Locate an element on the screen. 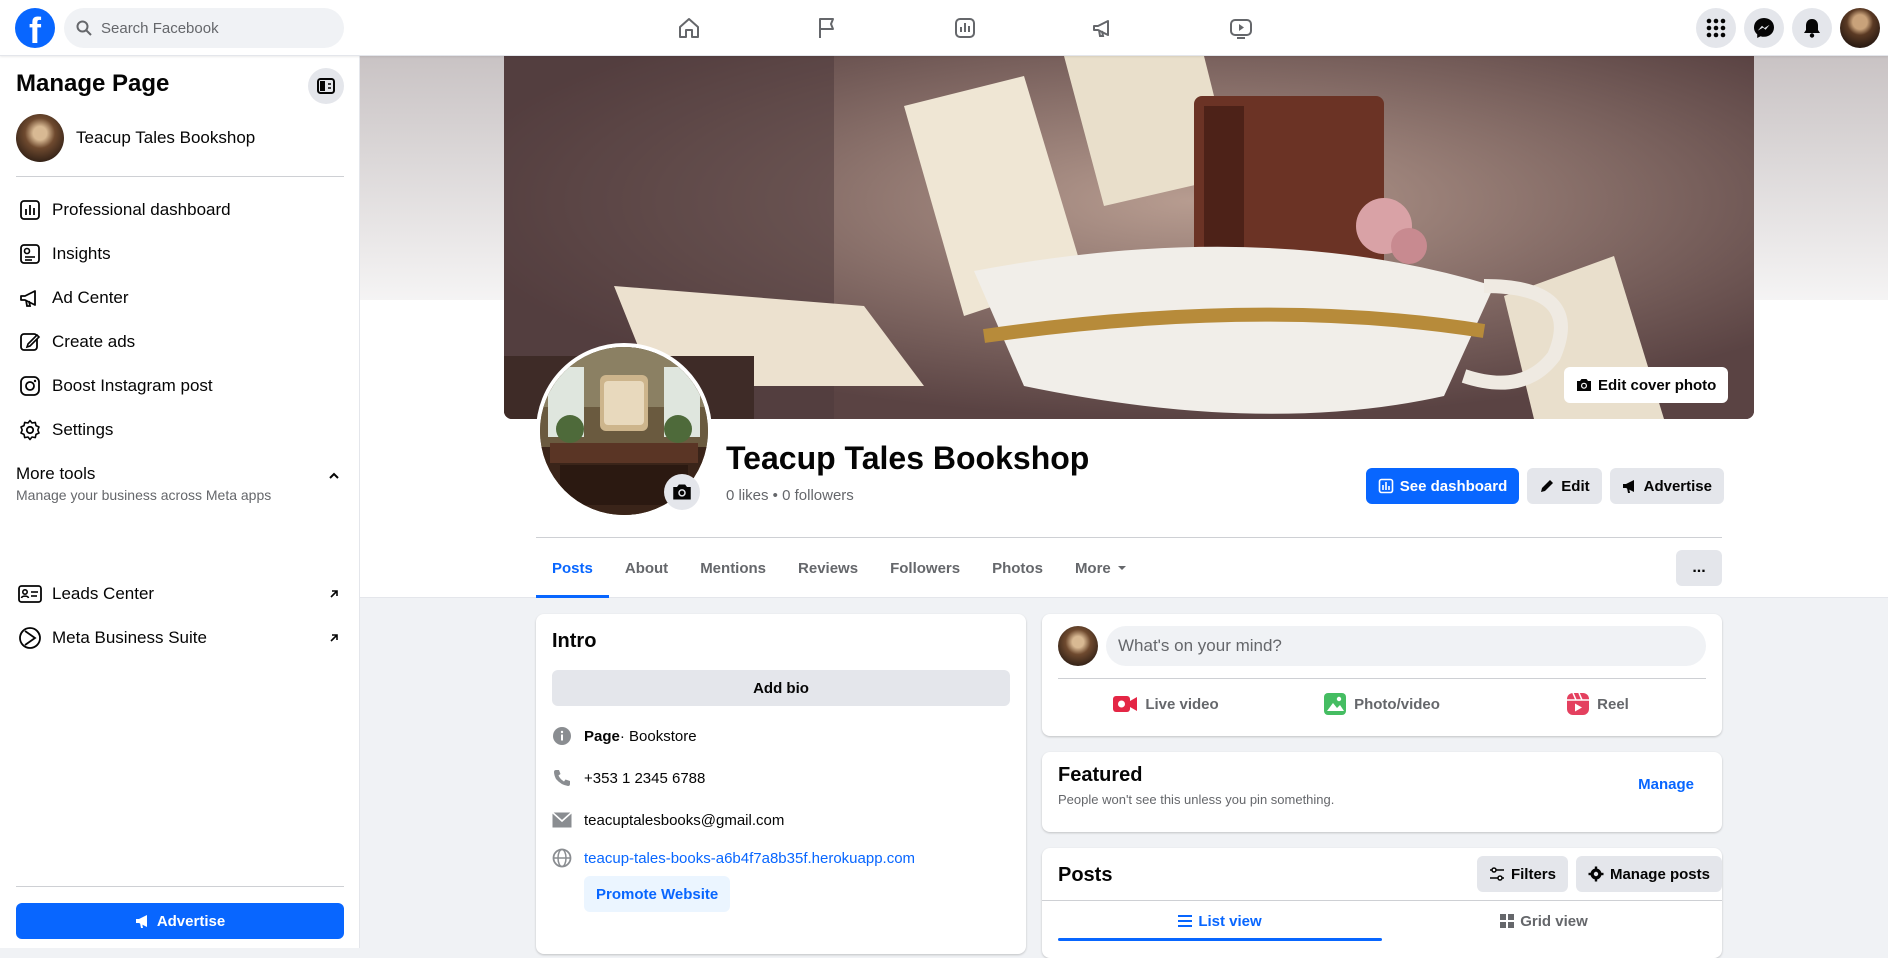 Image resolution: width=1888 pixels, height=958 pixels. messenger-button is located at coordinates (1764, 28).